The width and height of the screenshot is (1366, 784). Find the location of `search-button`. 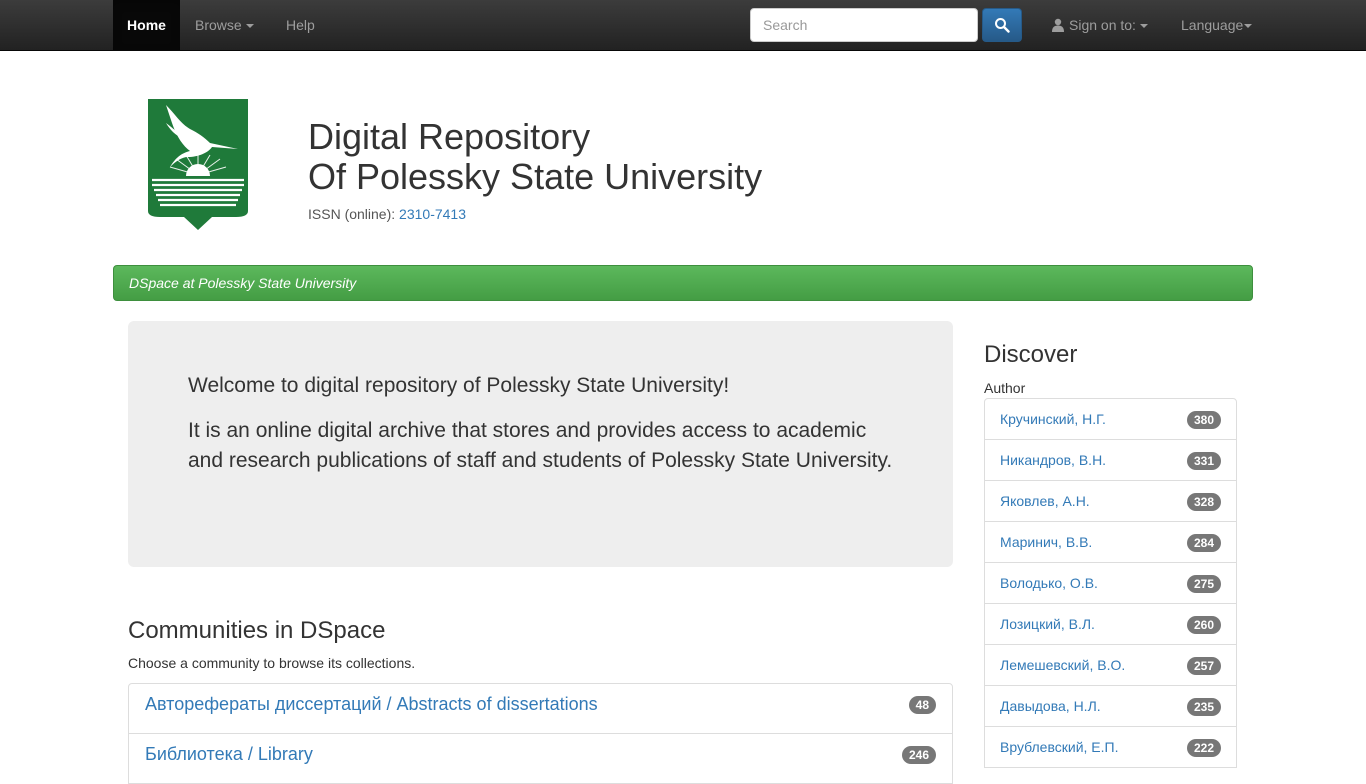

search-button is located at coordinates (1002, 25).